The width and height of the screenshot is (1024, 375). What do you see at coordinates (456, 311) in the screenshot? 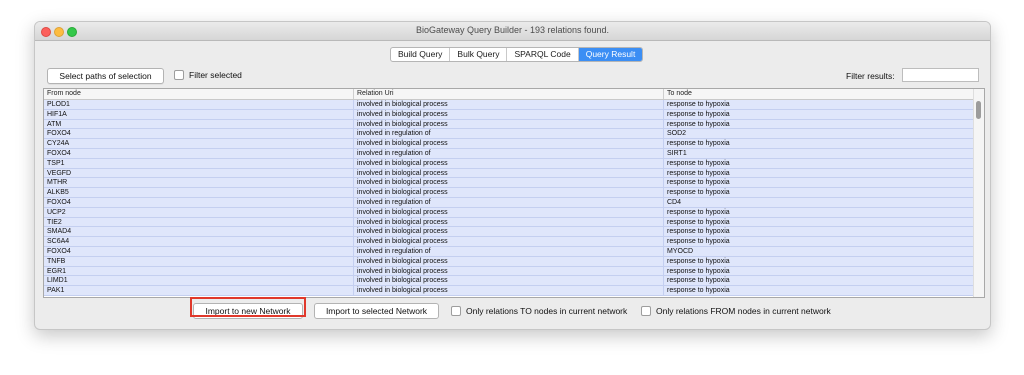
I see `only-to-nodes-checkbox` at bounding box center [456, 311].